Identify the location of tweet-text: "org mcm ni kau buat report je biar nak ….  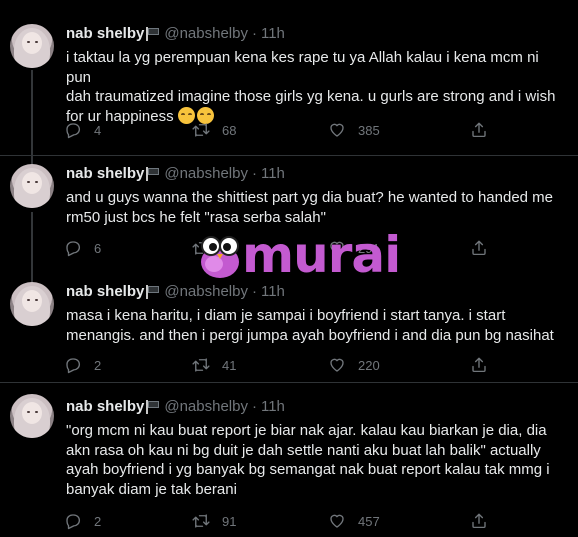
(308, 460).